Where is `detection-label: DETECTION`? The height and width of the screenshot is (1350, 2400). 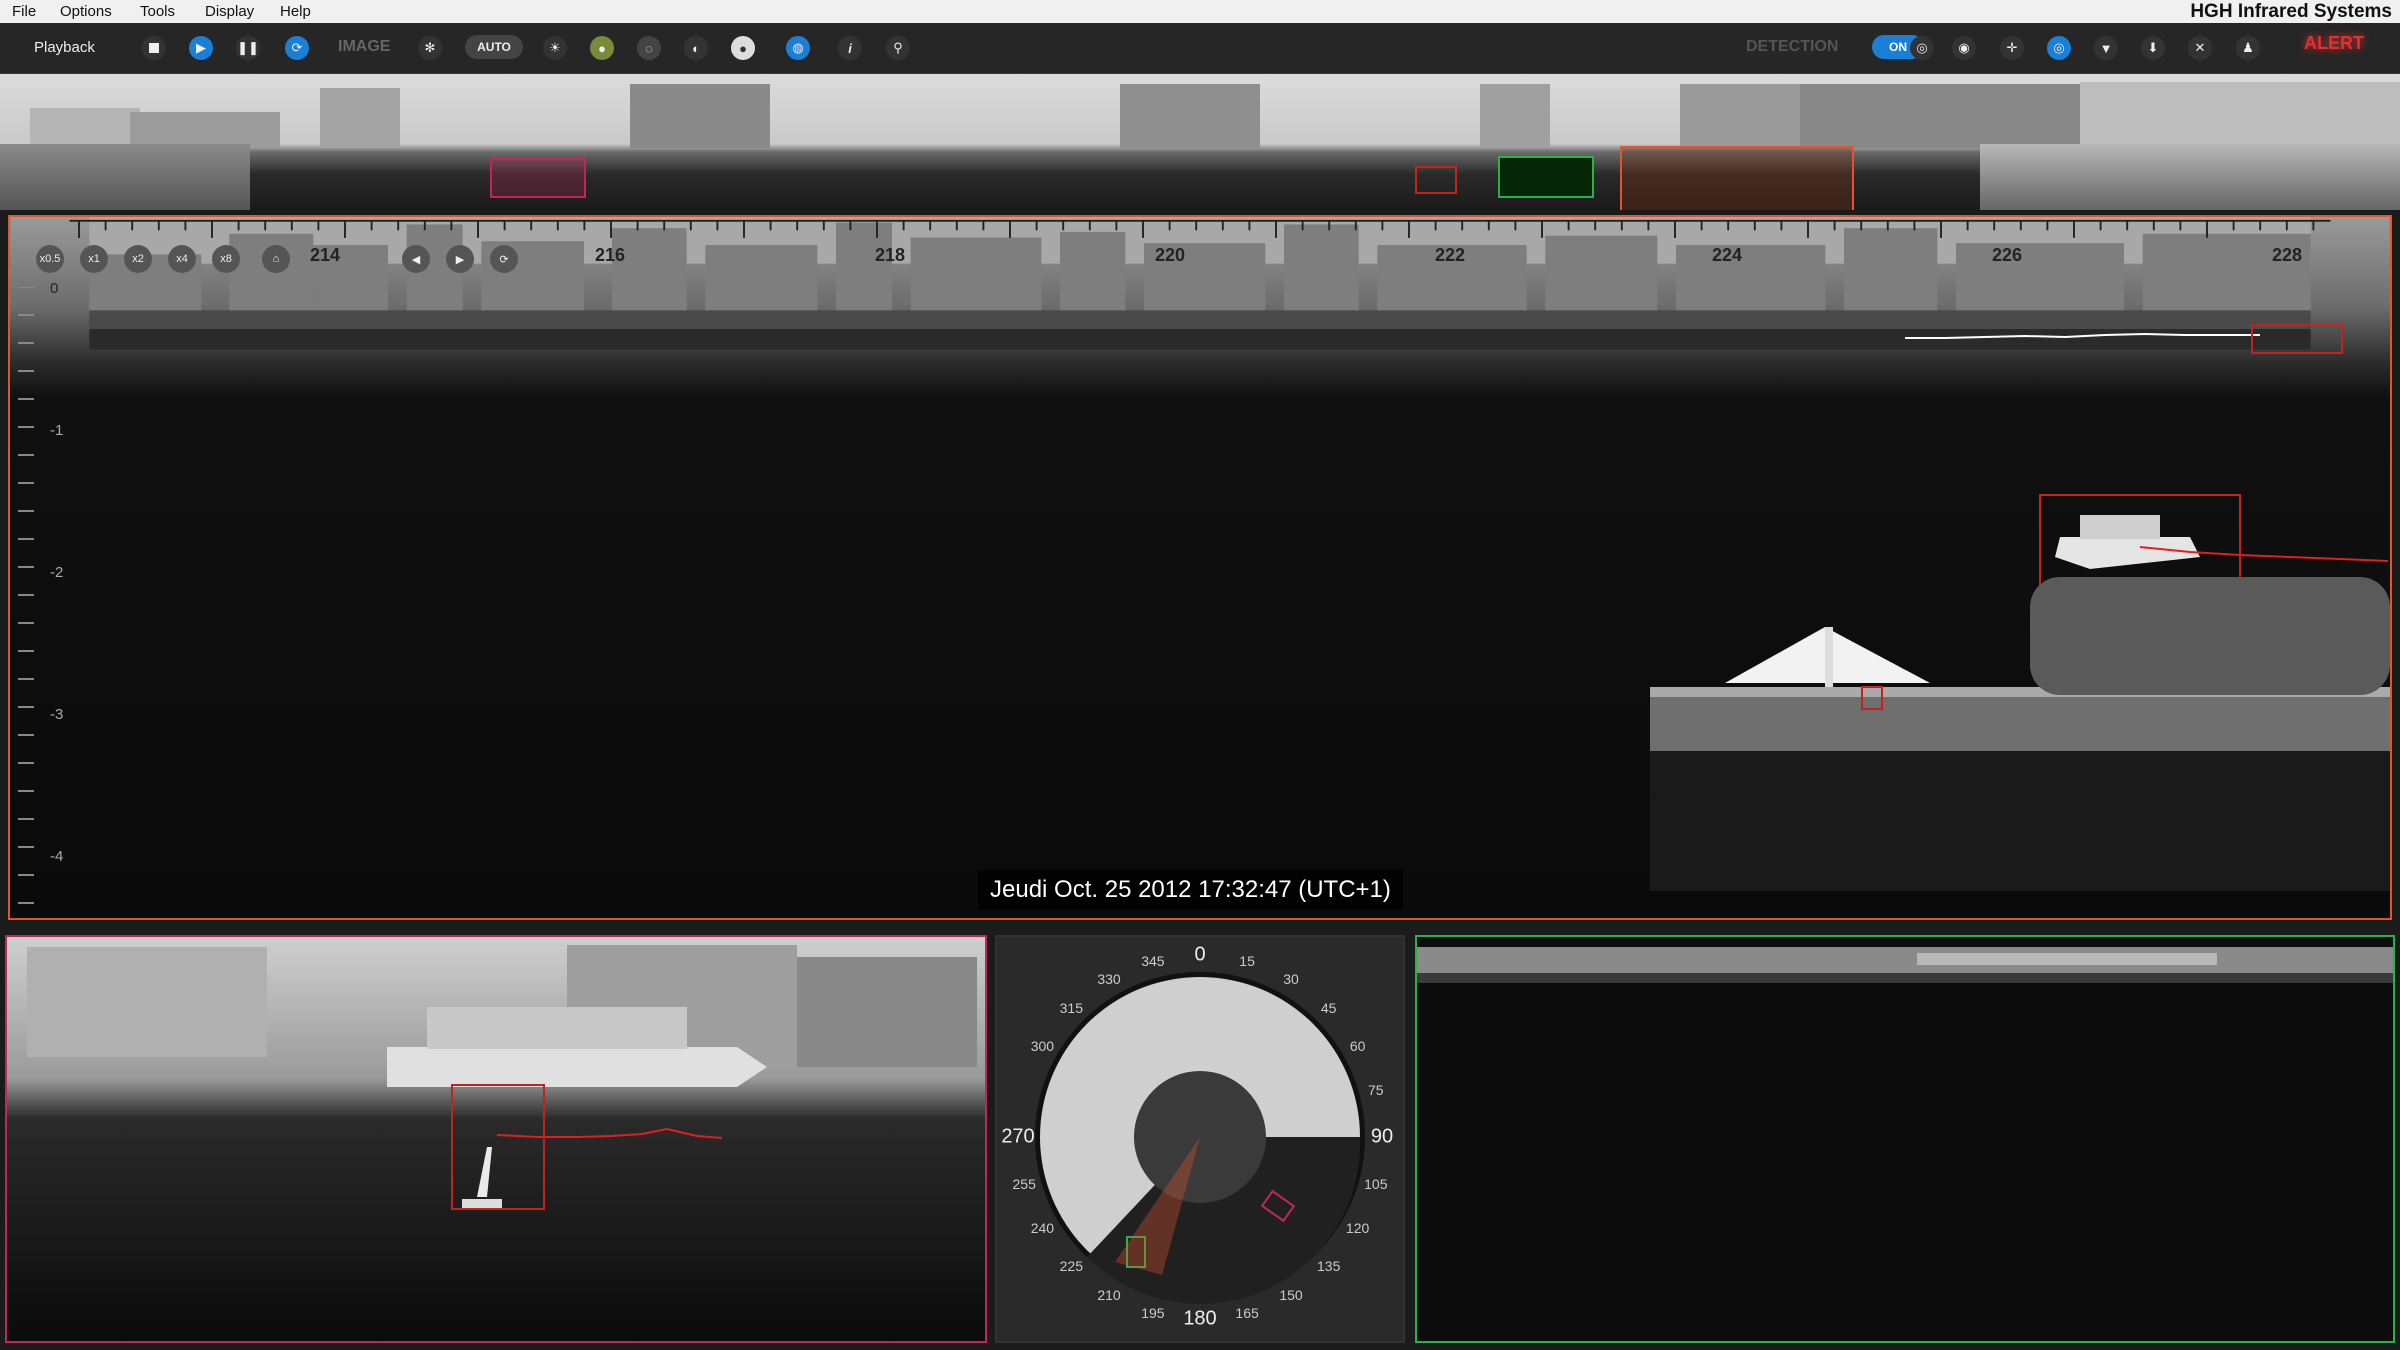 detection-label: DETECTION is located at coordinates (1792, 46).